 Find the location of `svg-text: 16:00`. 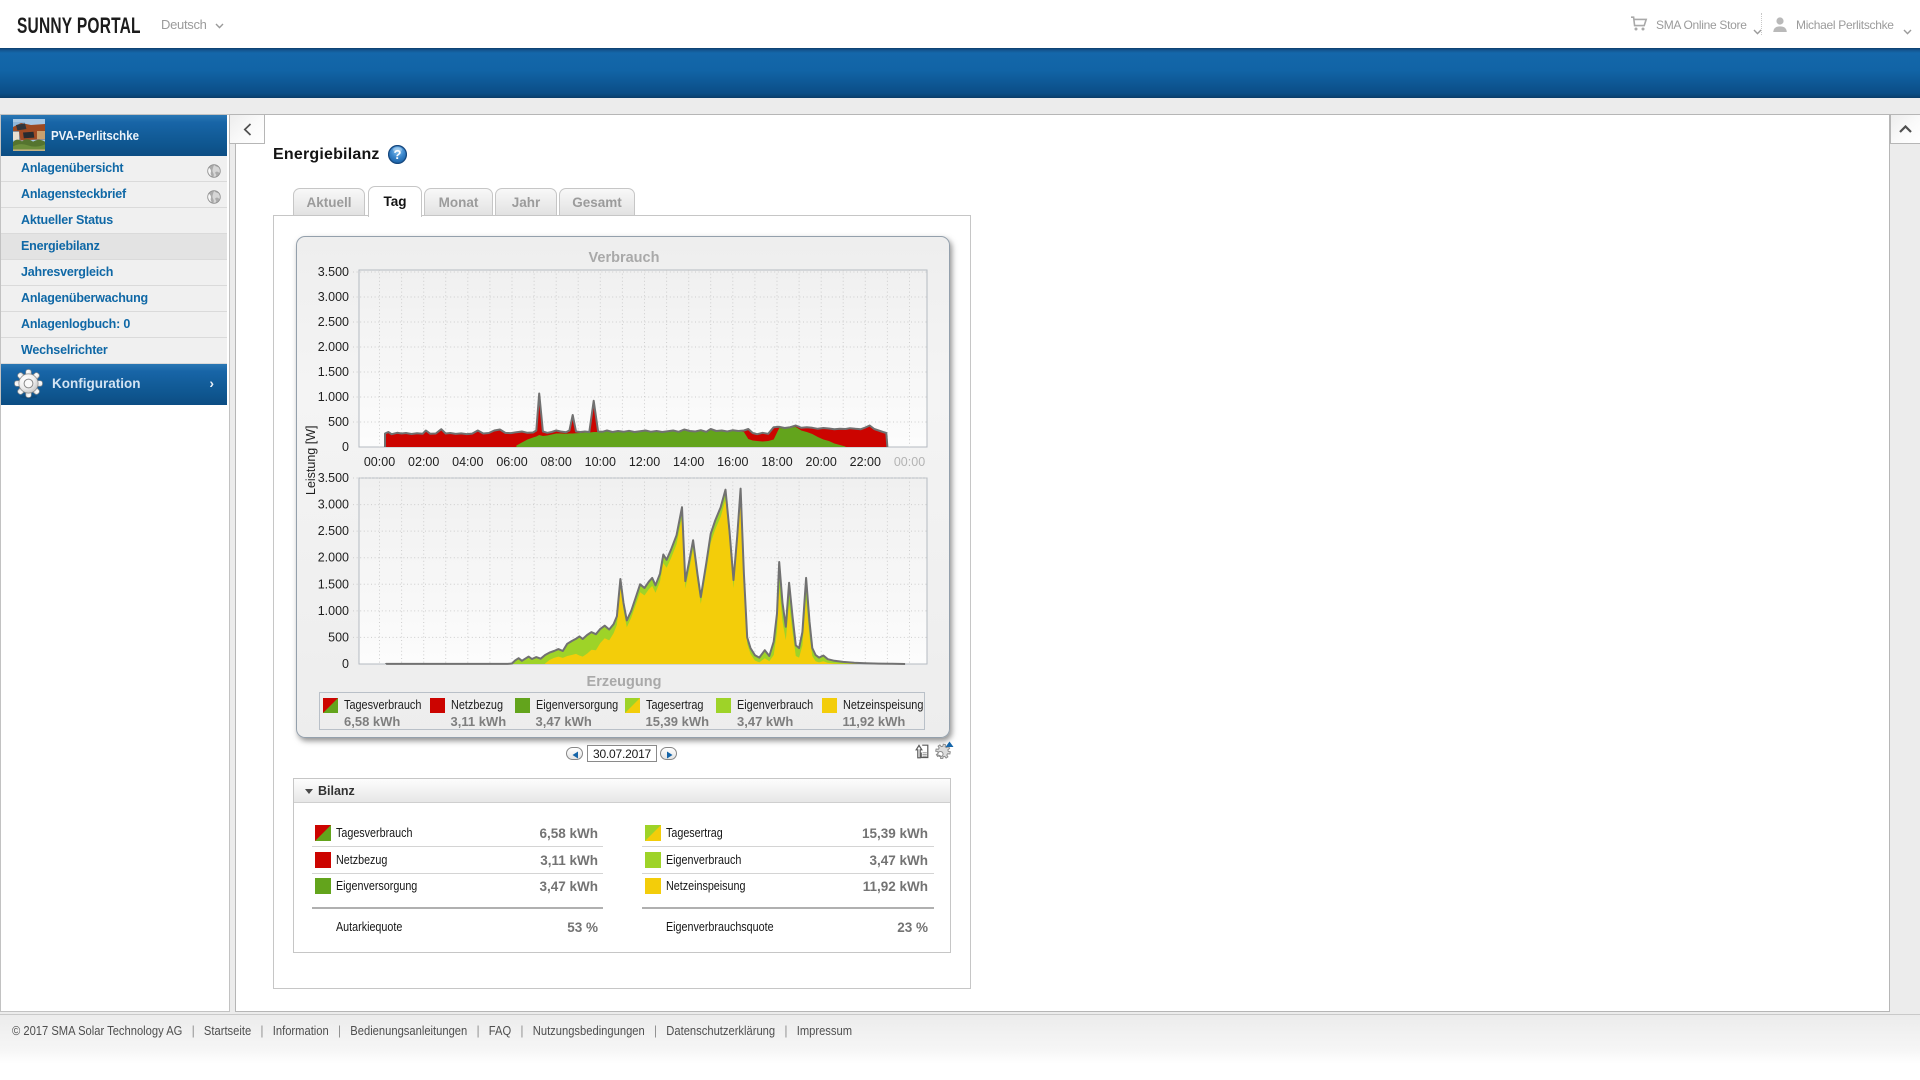

svg-text: 16:00 is located at coordinates (732, 462).